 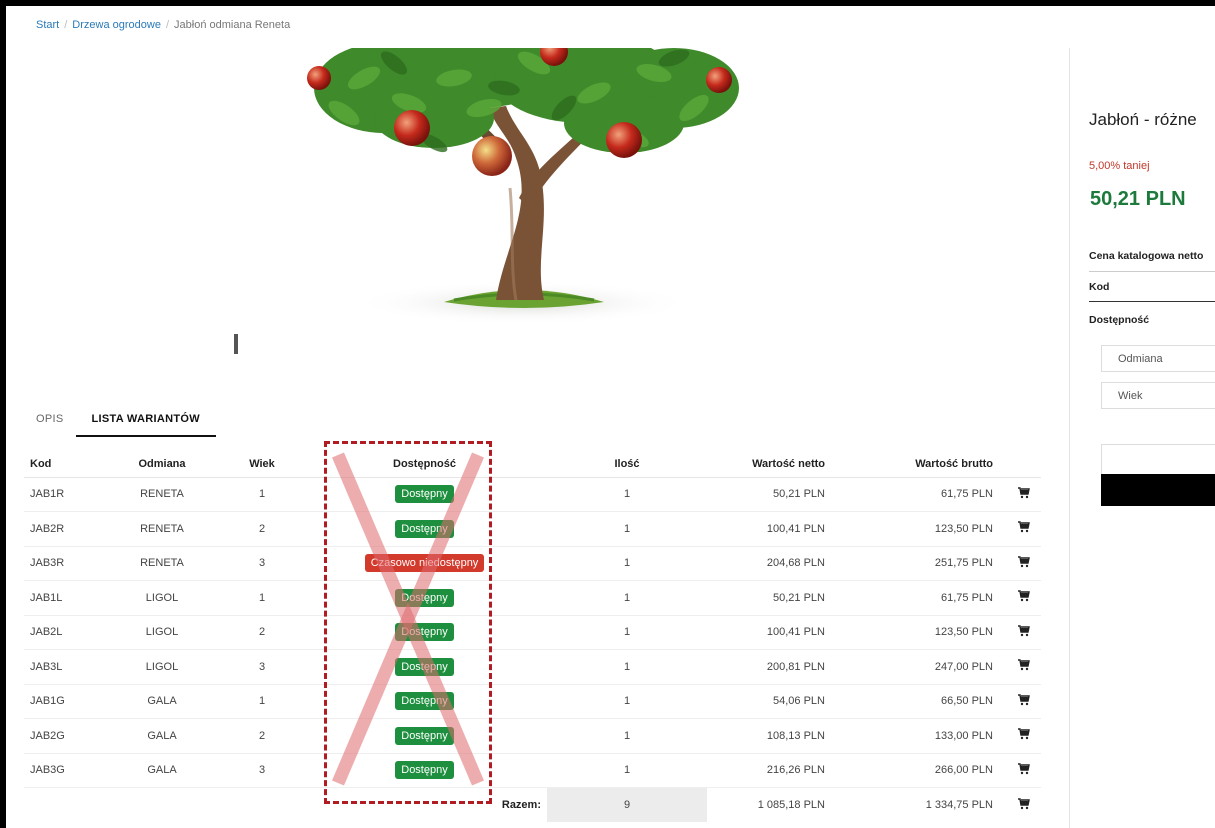 I want to click on cell-wartosc-brutto: 266,00 PLN, so click(x=937, y=770).